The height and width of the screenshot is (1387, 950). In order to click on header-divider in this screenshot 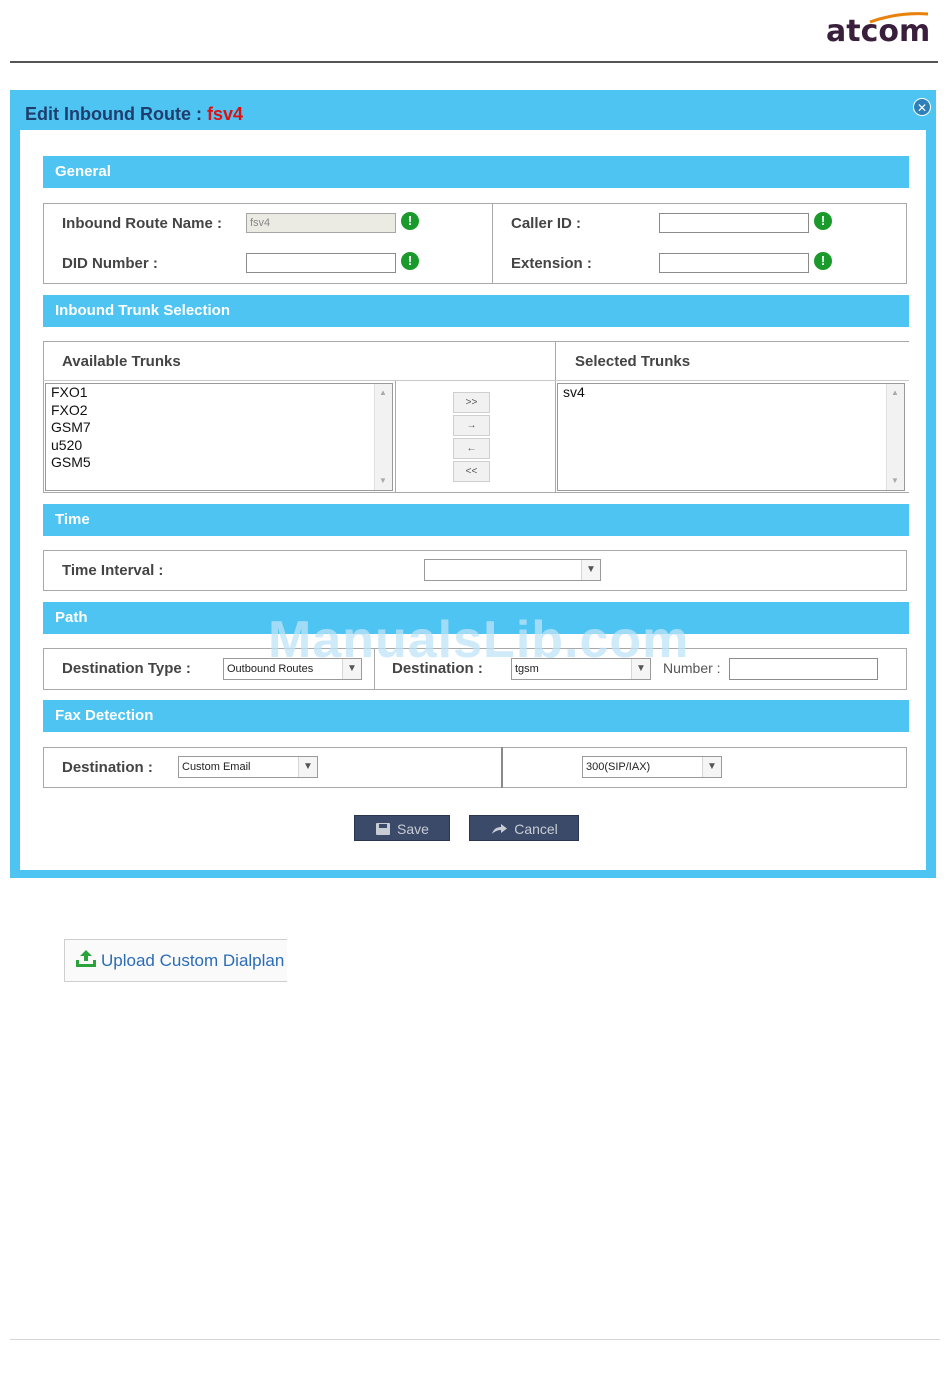, I will do `click(474, 62)`.